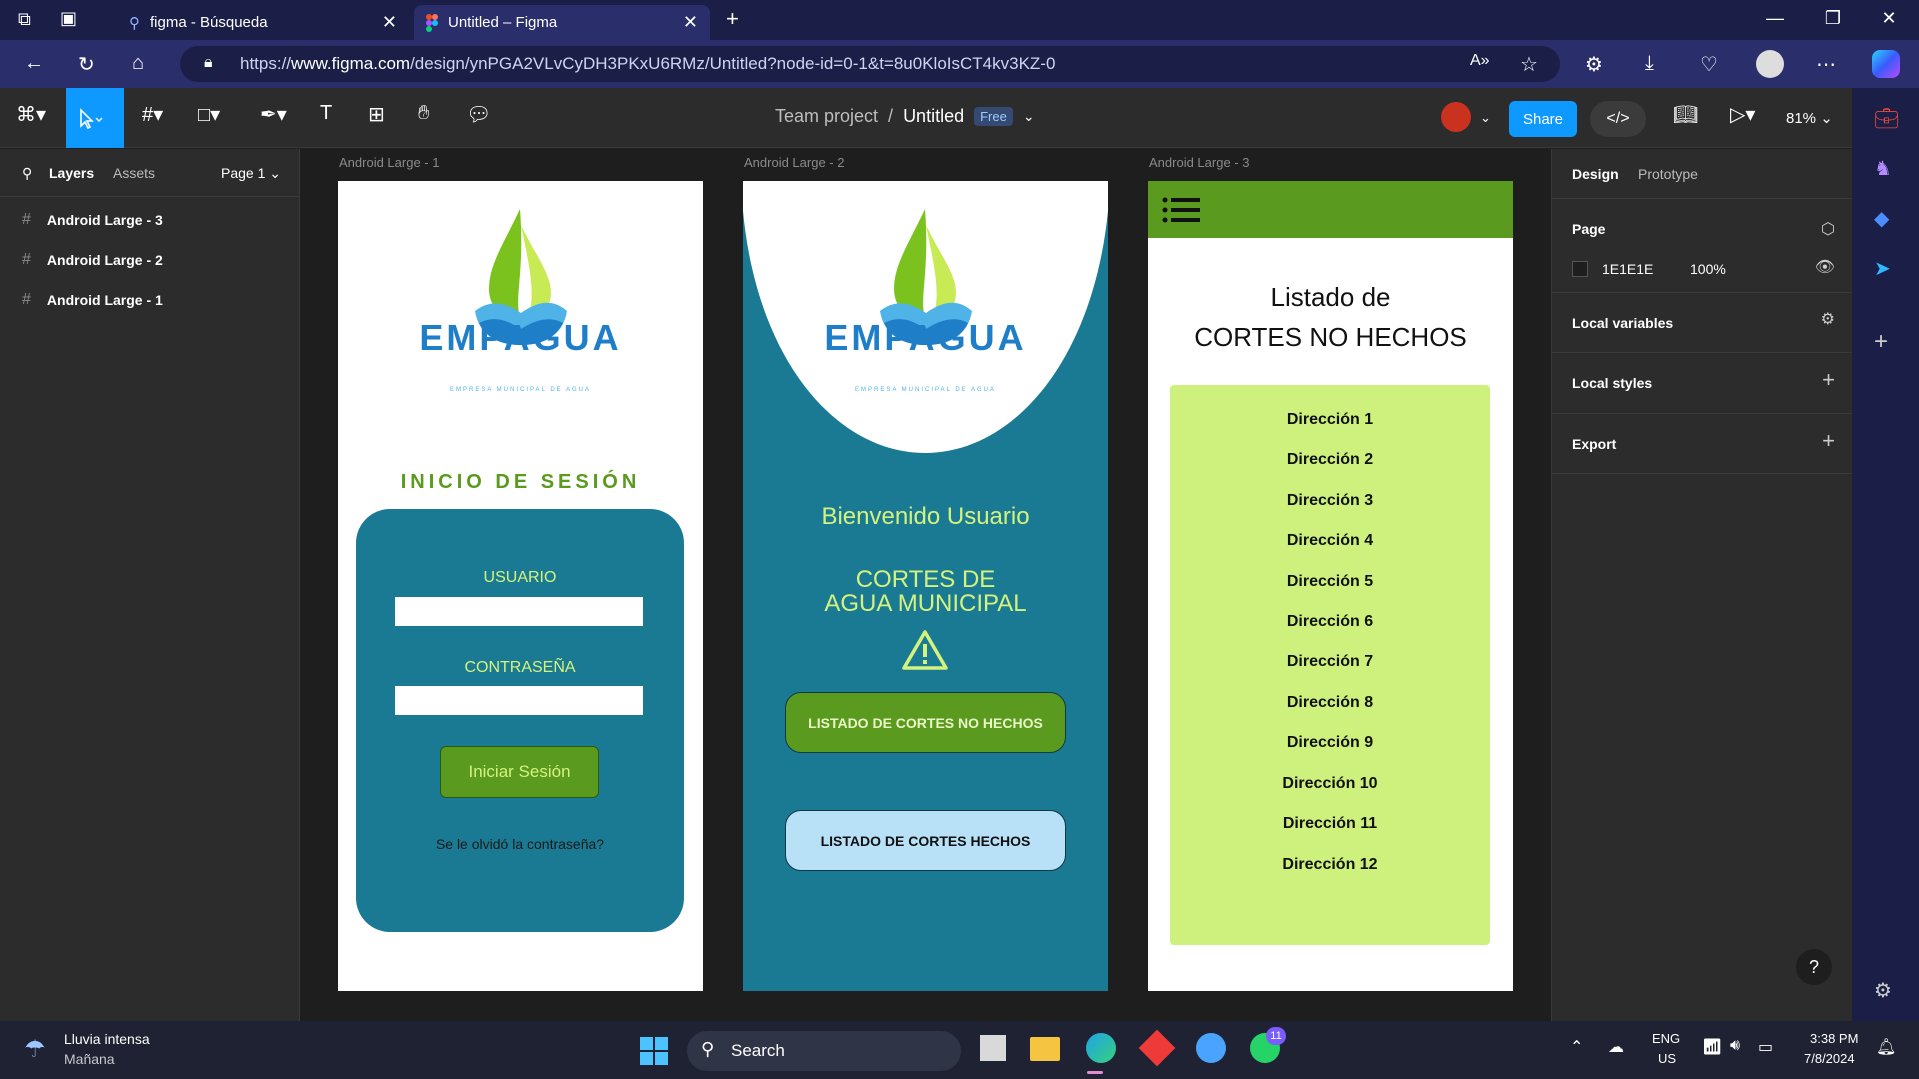  What do you see at coordinates (1828, 380) in the screenshot?
I see `add-style-plus-icon: +` at bounding box center [1828, 380].